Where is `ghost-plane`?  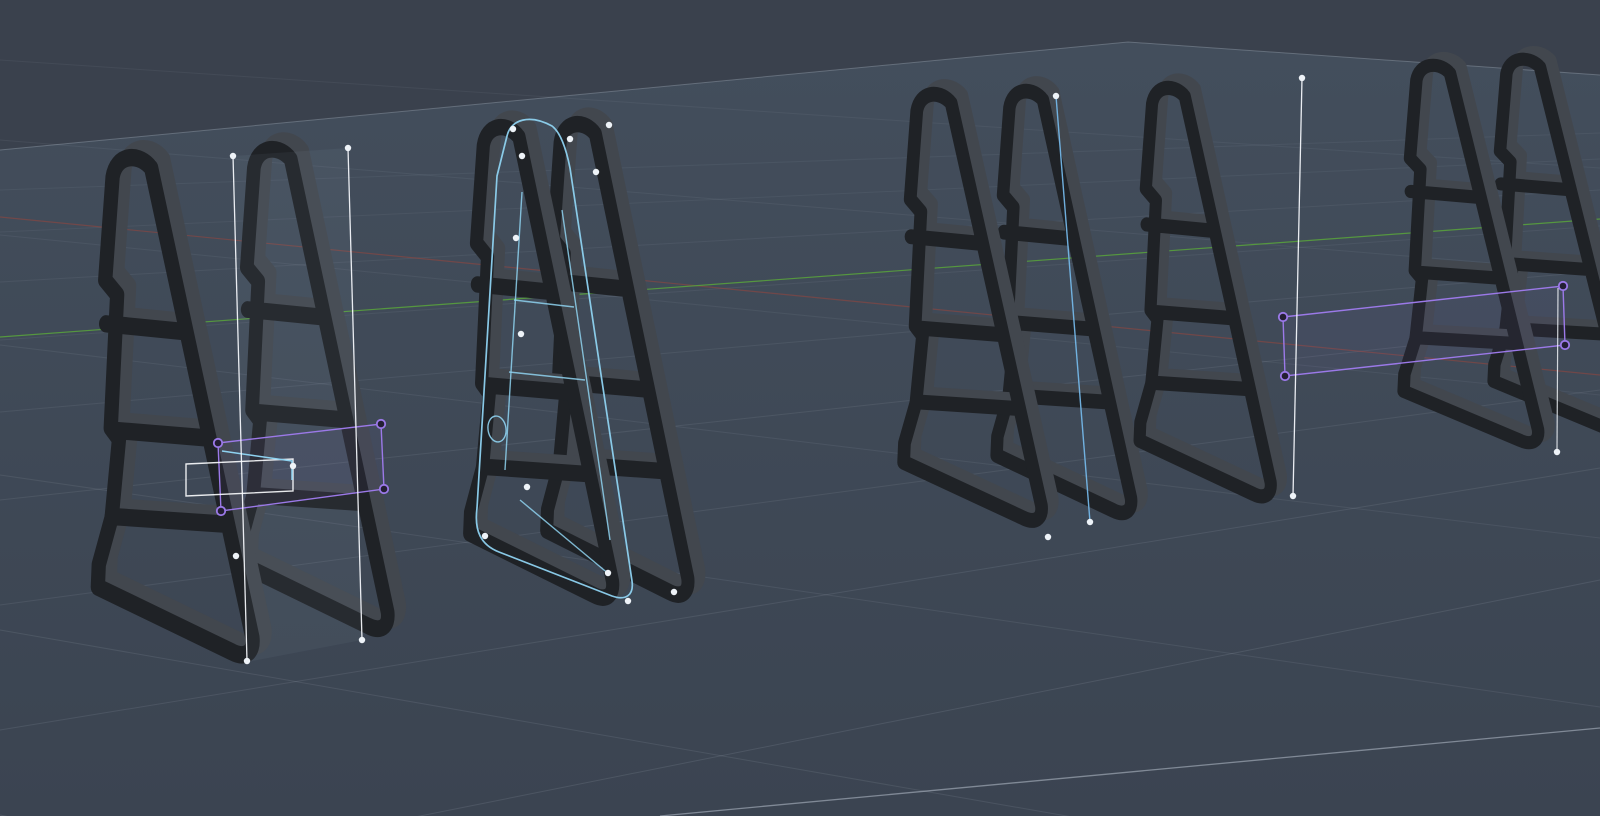 ghost-plane is located at coordinates (297, 405).